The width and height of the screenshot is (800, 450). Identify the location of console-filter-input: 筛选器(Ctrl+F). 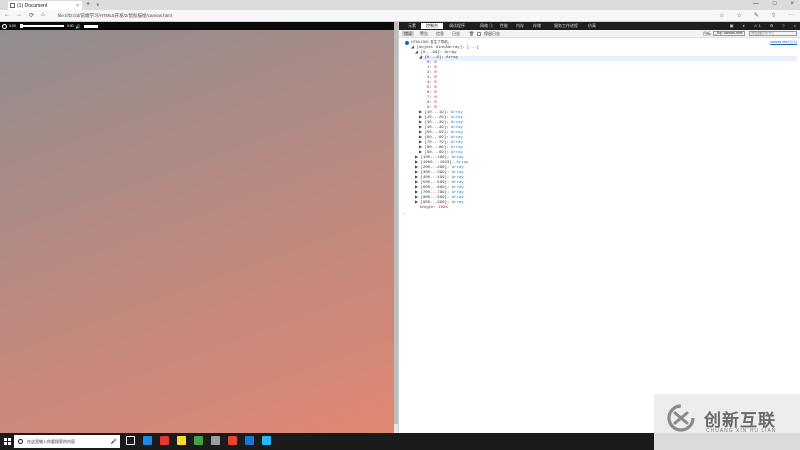
(773, 33).